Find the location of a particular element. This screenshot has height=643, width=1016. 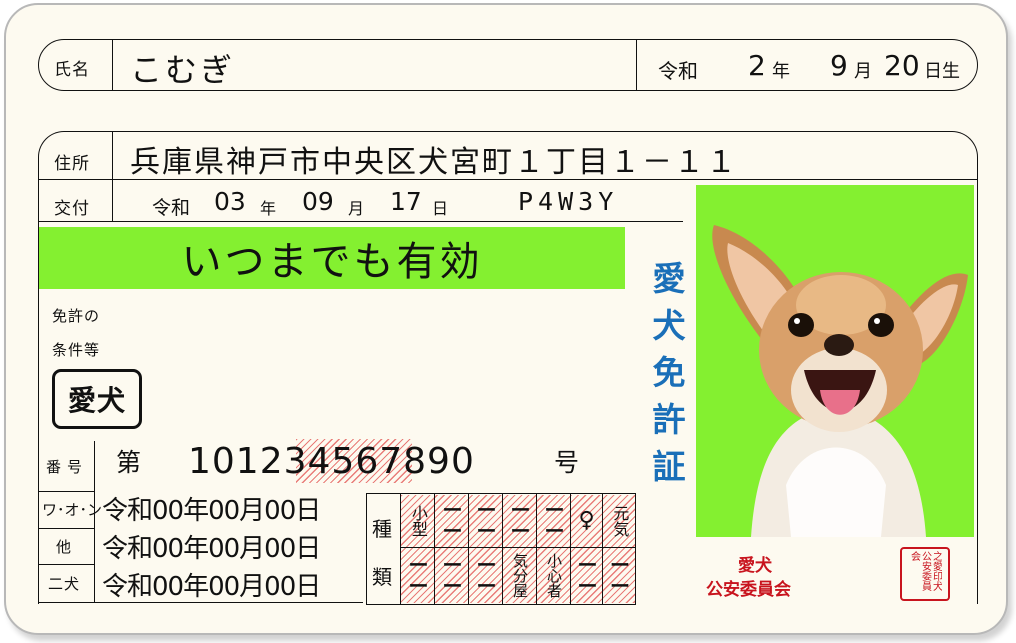

kind-cell: ♀ is located at coordinates (586, 521).